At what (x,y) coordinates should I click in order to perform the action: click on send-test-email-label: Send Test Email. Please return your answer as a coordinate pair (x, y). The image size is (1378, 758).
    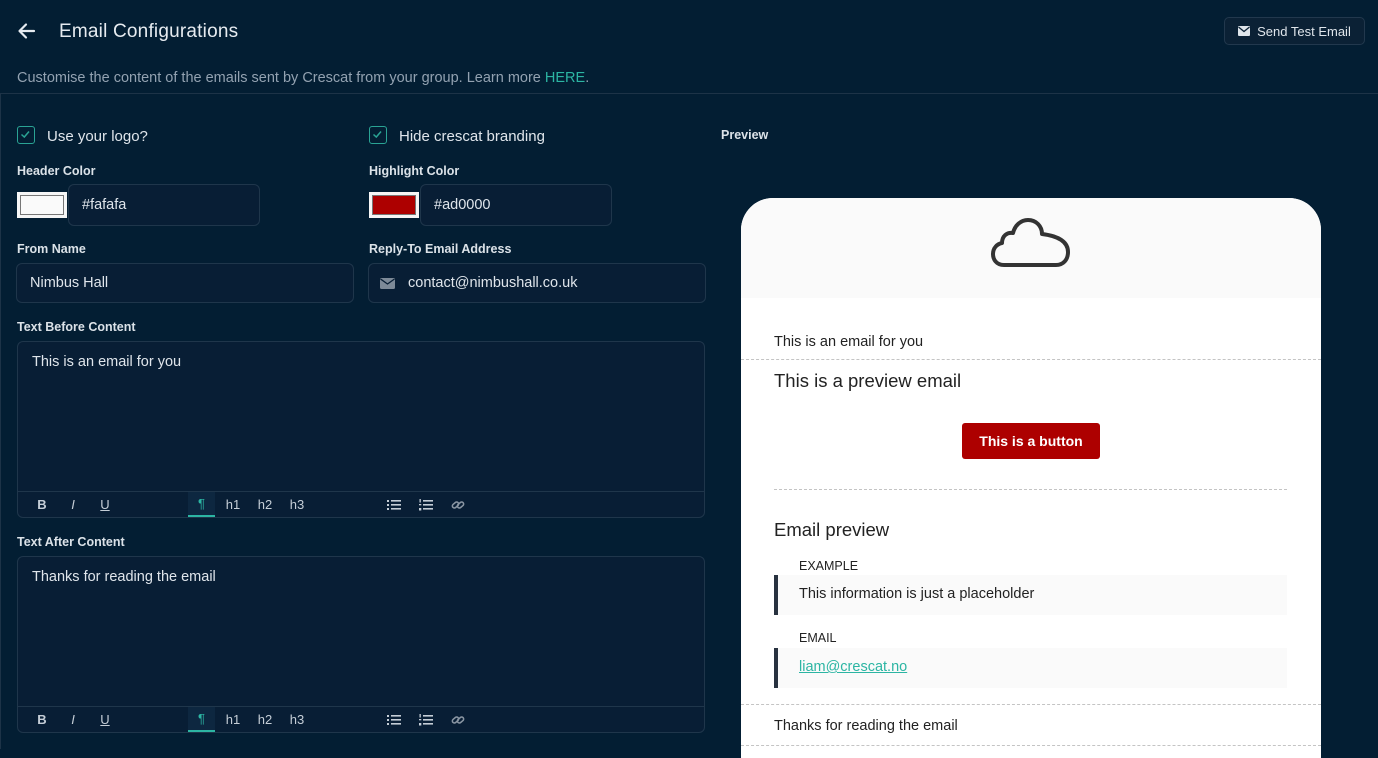
    Looking at the image, I should click on (1304, 31).